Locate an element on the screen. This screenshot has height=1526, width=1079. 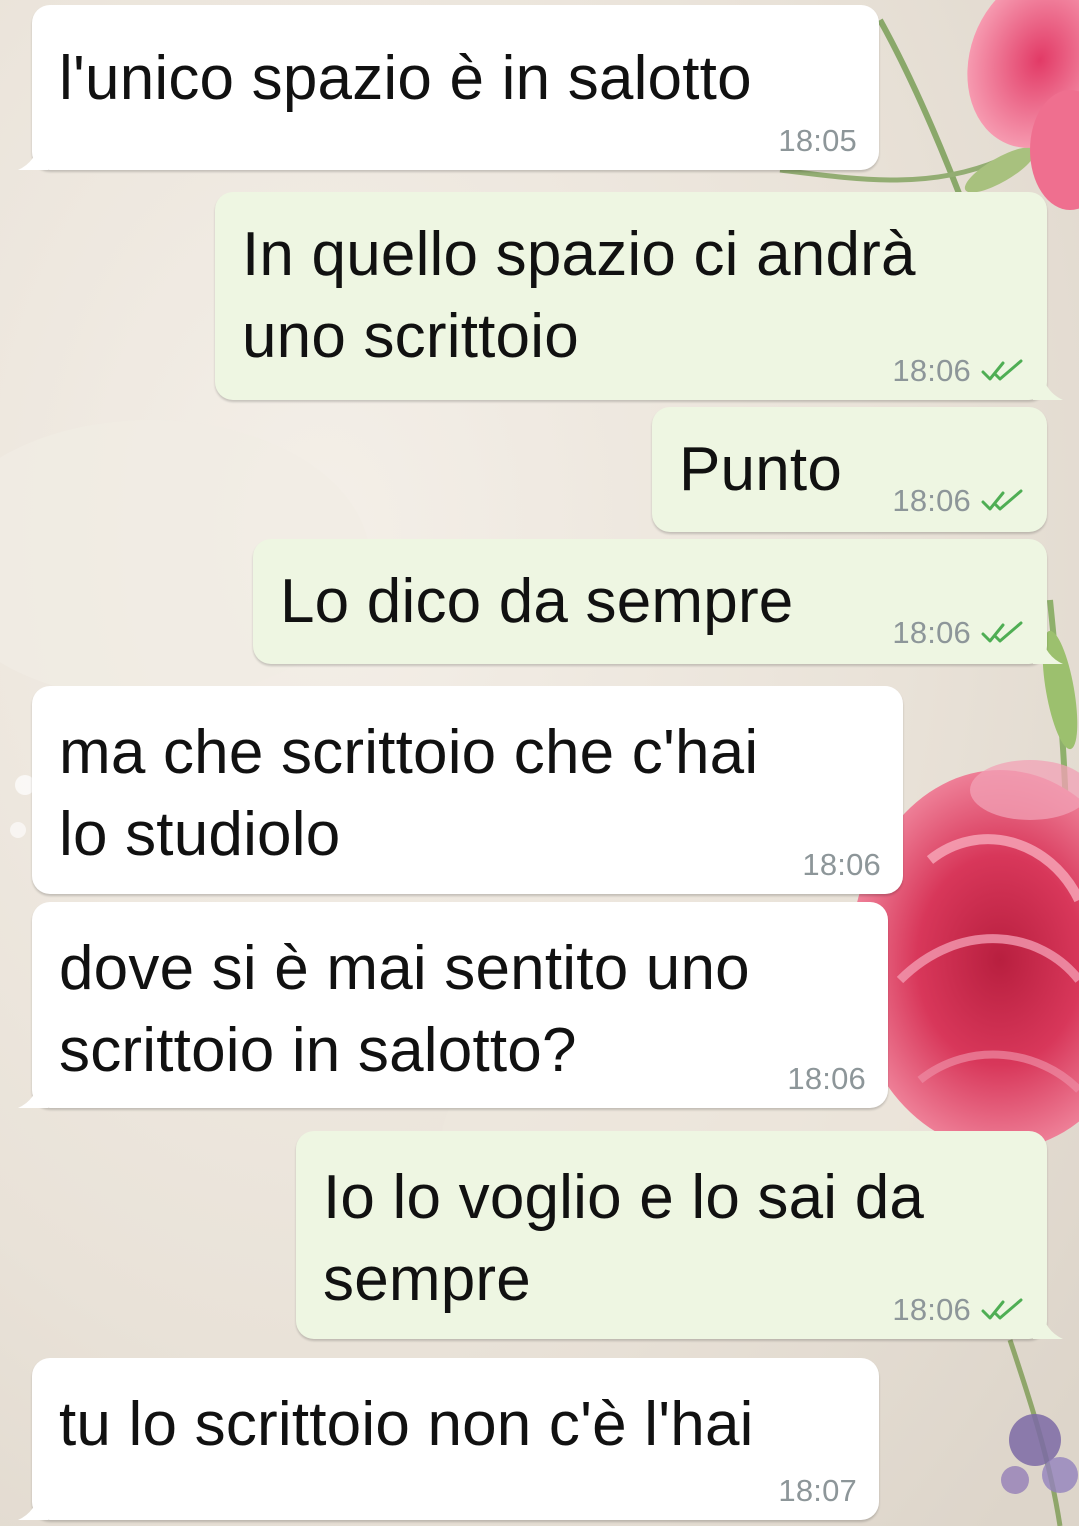
message-text: l'unico spazio è in salotto is located at coordinates (405, 78).